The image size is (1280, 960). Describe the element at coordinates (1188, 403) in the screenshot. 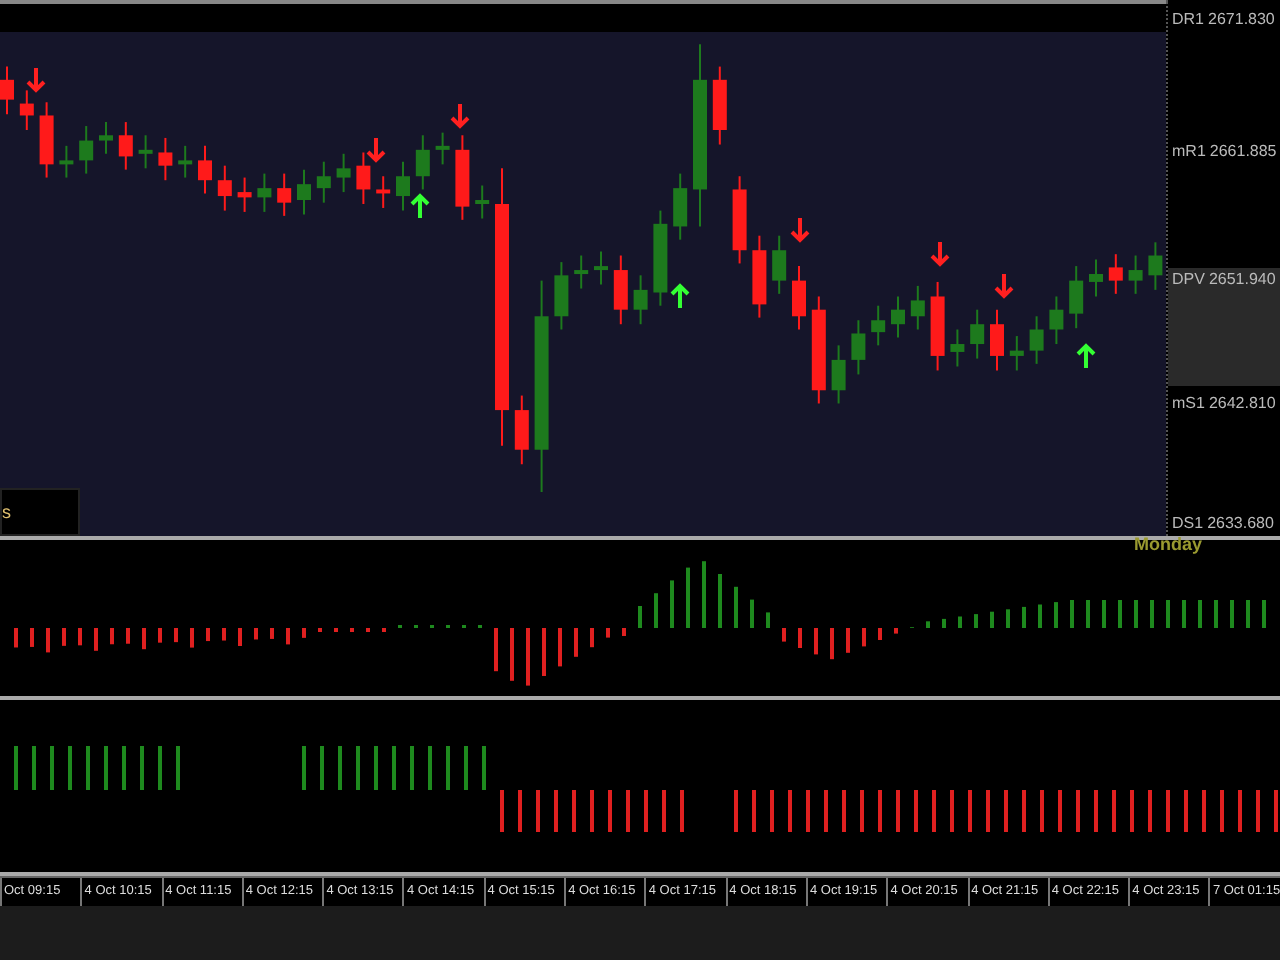

I see `level-label: mS1` at that location.